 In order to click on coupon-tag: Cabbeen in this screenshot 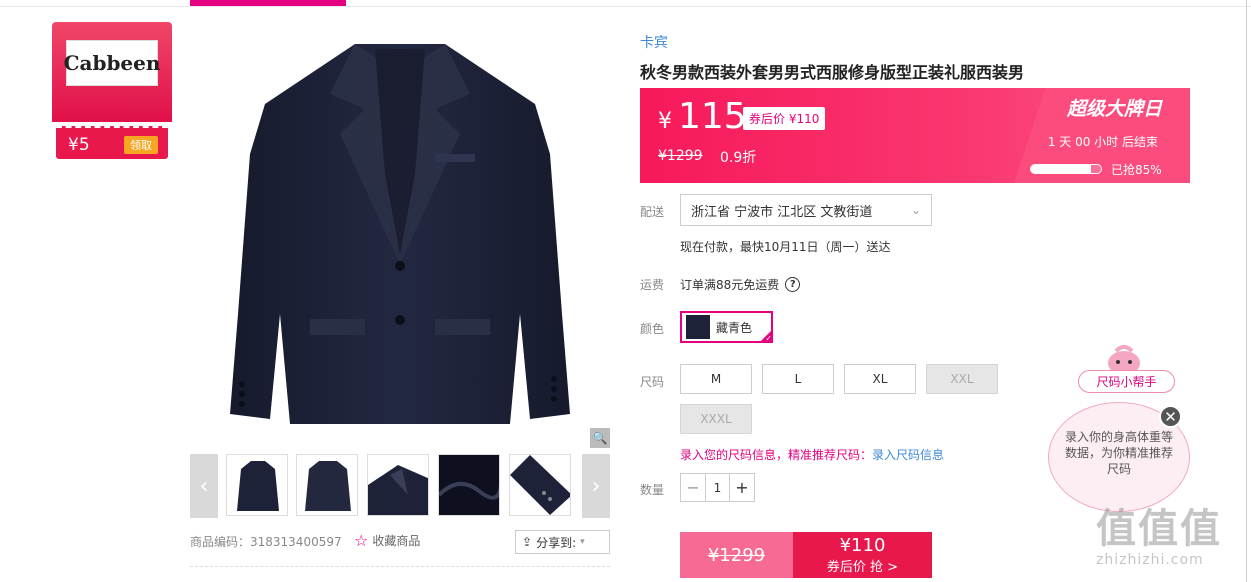, I will do `click(112, 72)`.